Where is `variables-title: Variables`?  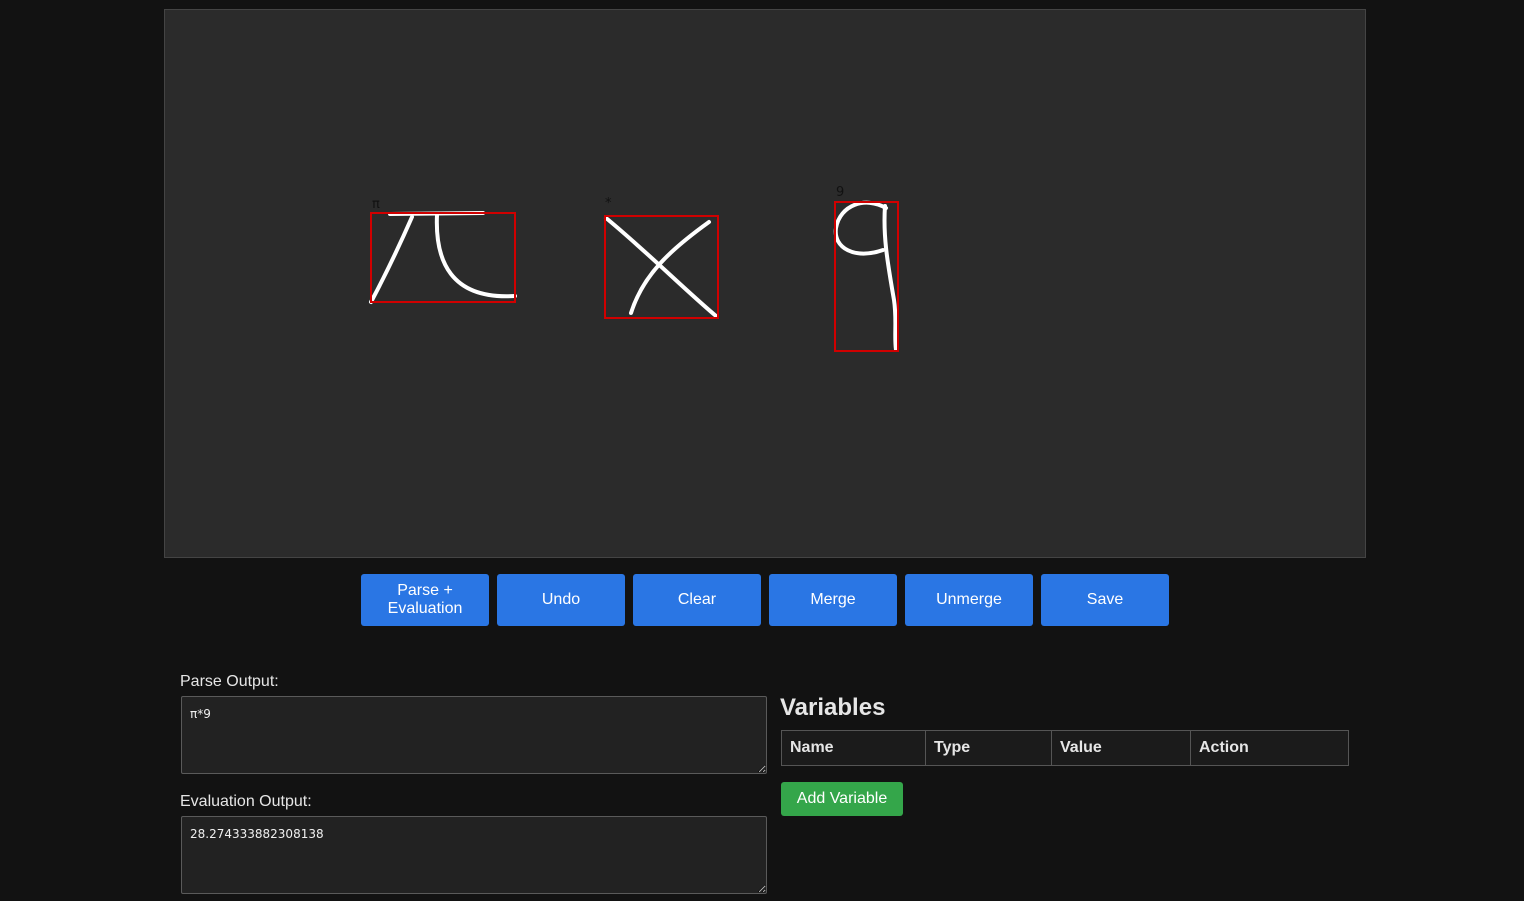
variables-title: Variables is located at coordinates (833, 707).